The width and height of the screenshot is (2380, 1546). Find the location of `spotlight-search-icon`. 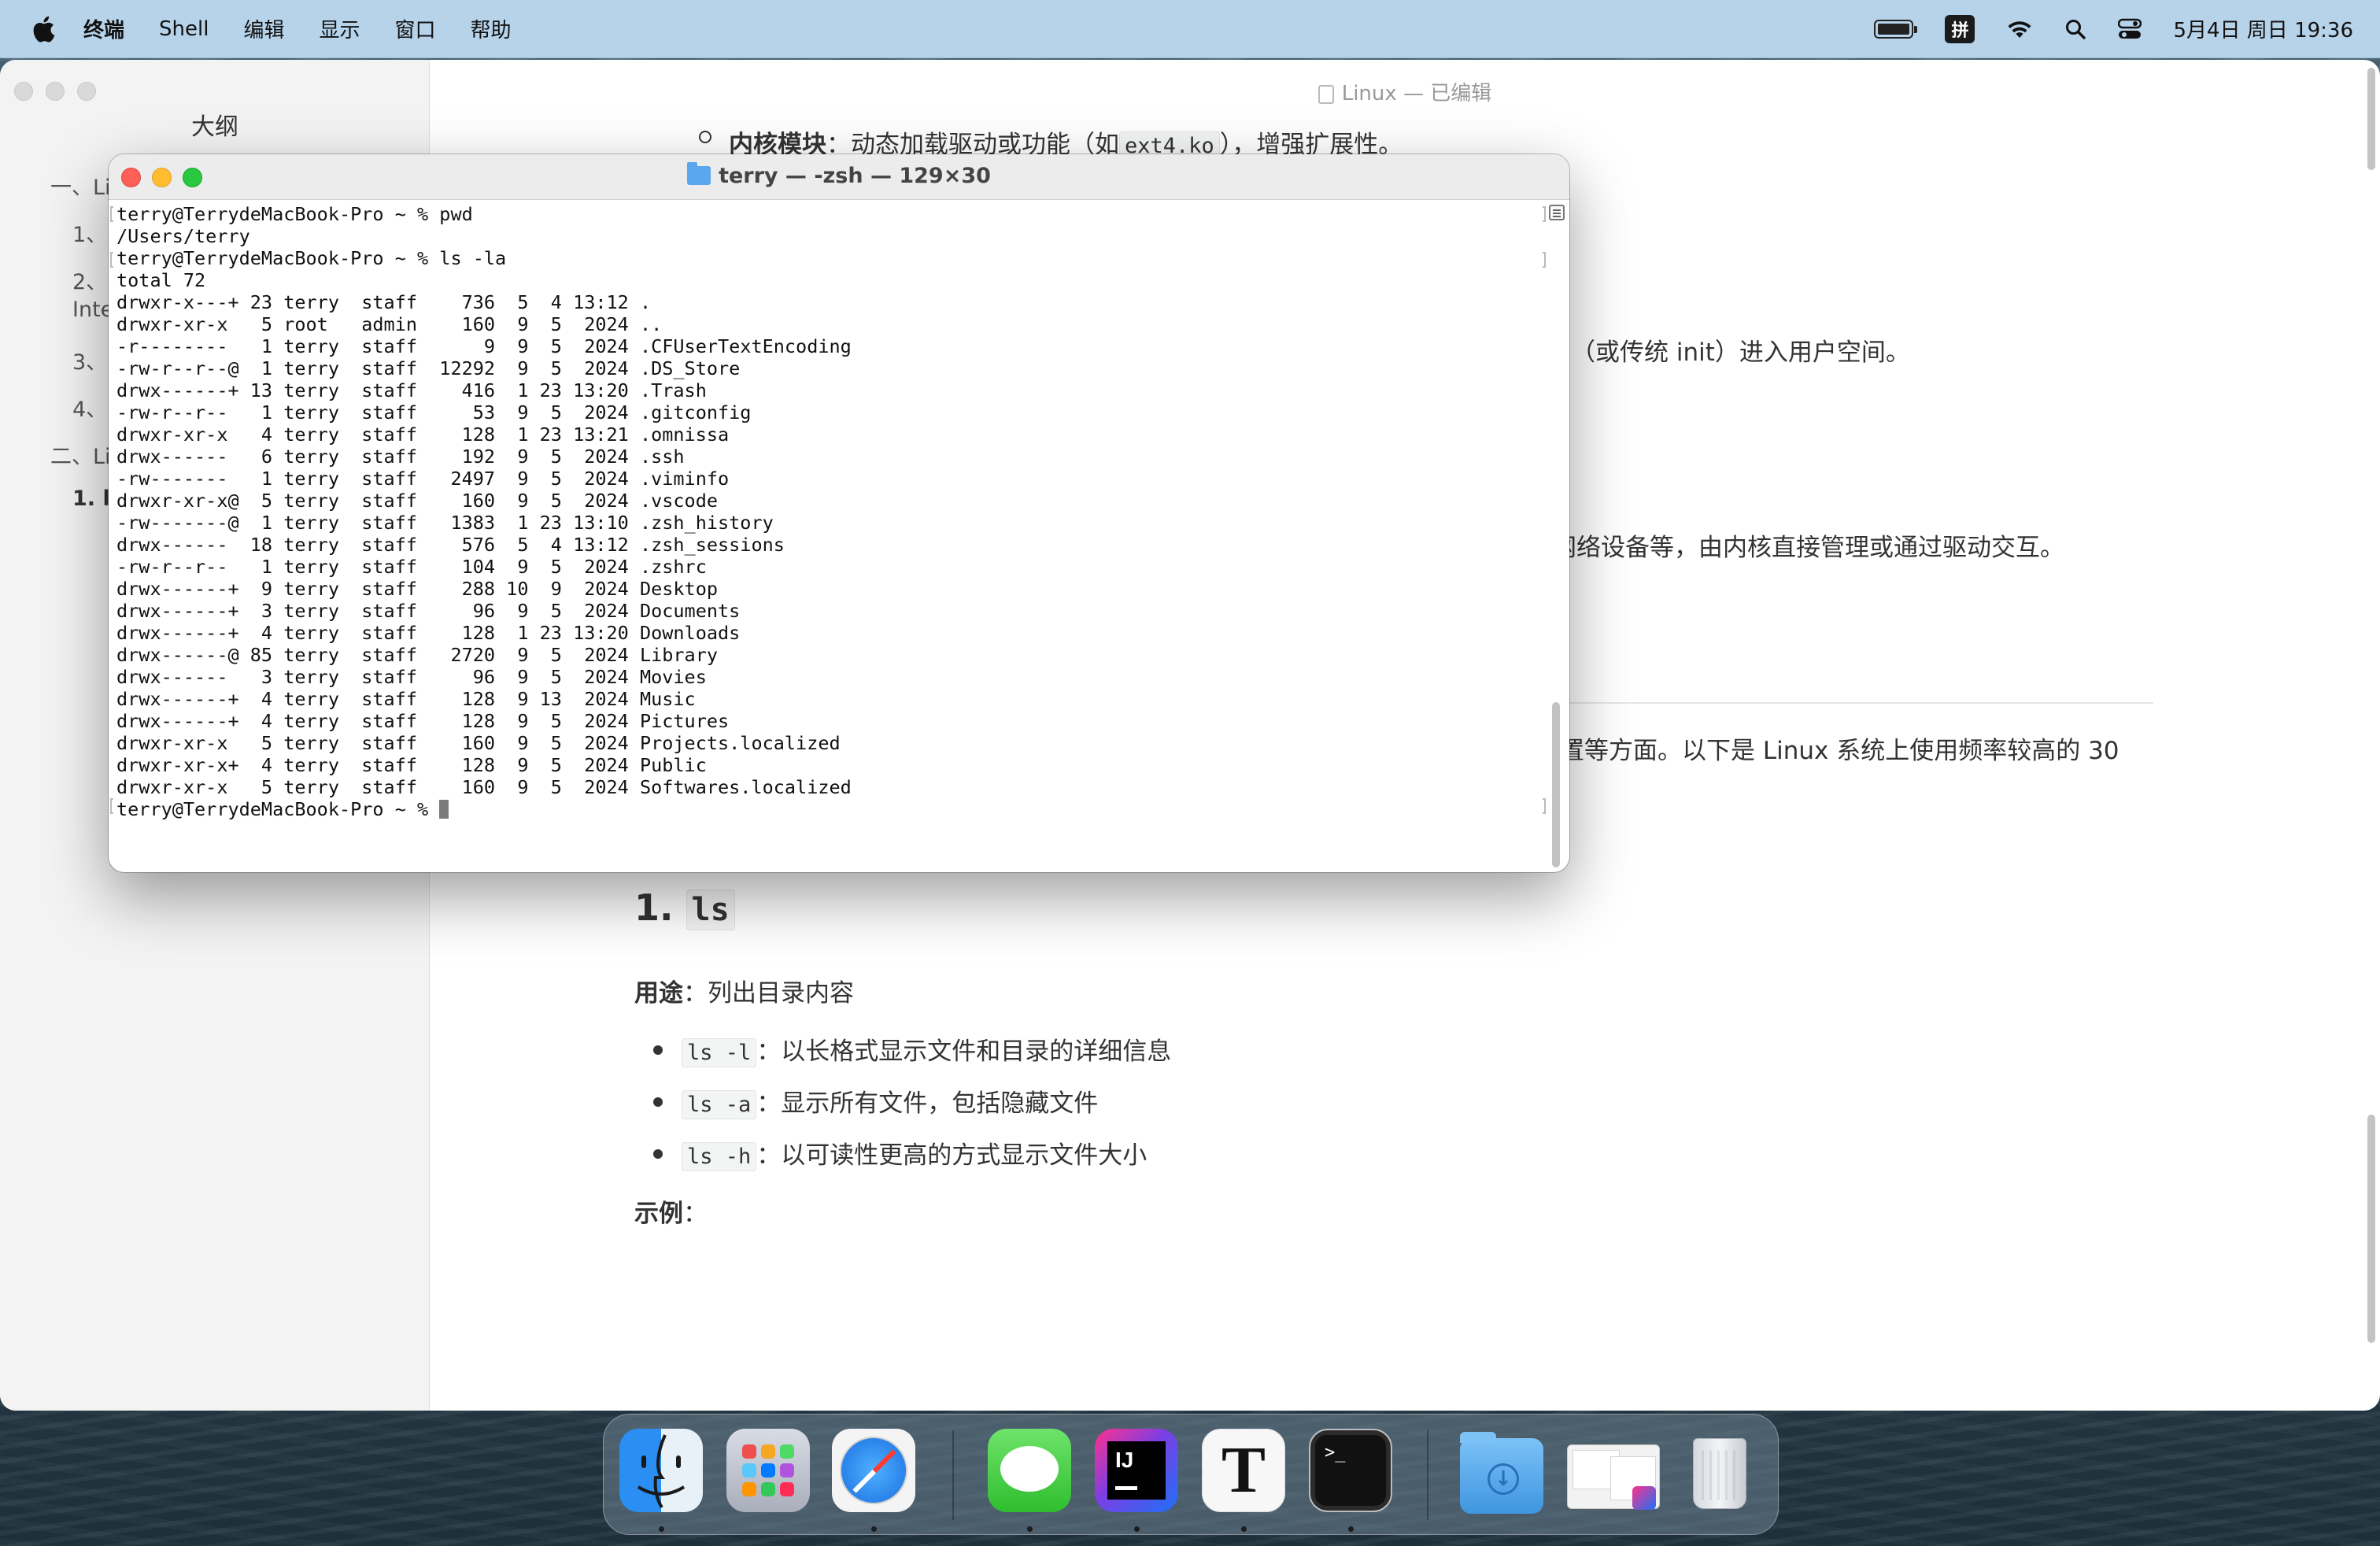

spotlight-search-icon is located at coordinates (2075, 29).